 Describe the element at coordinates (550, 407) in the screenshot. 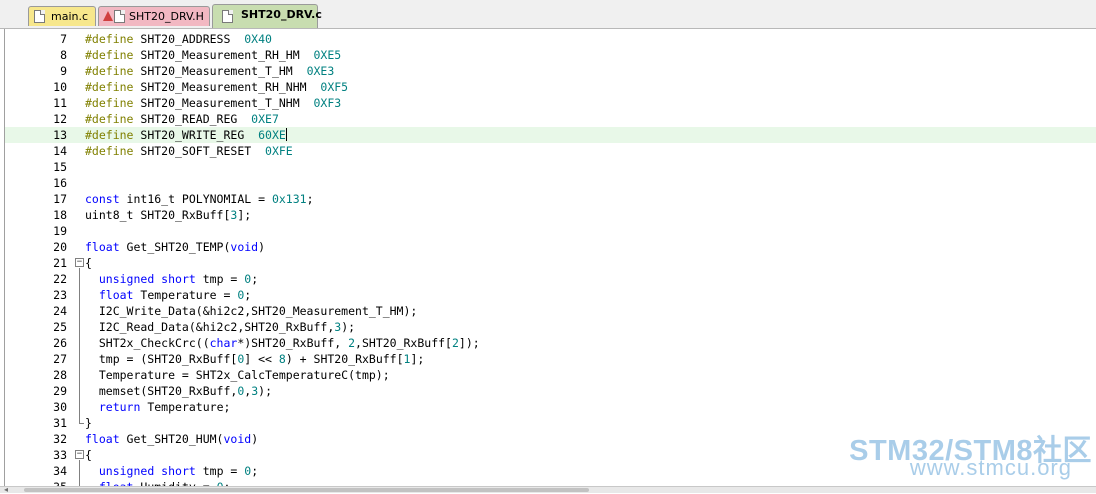

I see `code-line: 30 return Temperature;` at that location.